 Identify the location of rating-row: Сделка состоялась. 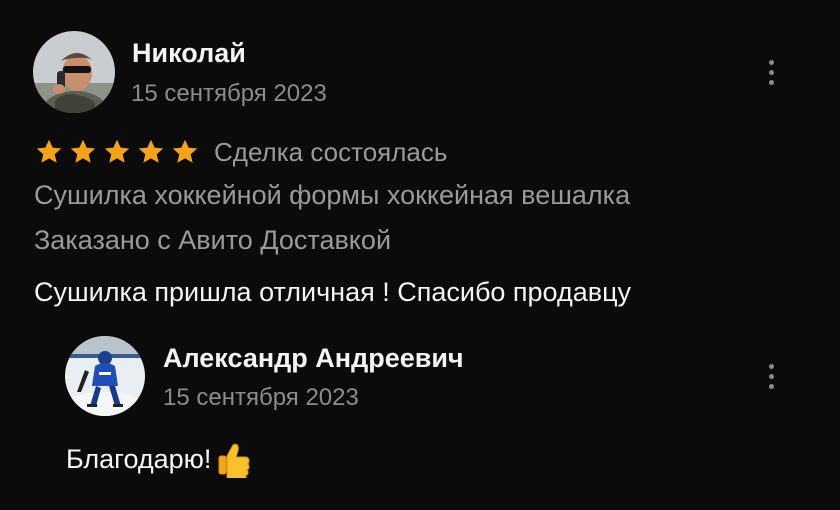
(240, 152).